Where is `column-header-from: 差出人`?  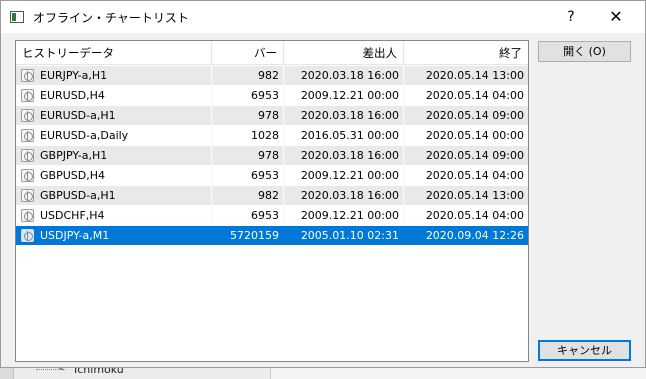 column-header-from: 差出人 is located at coordinates (344, 53).